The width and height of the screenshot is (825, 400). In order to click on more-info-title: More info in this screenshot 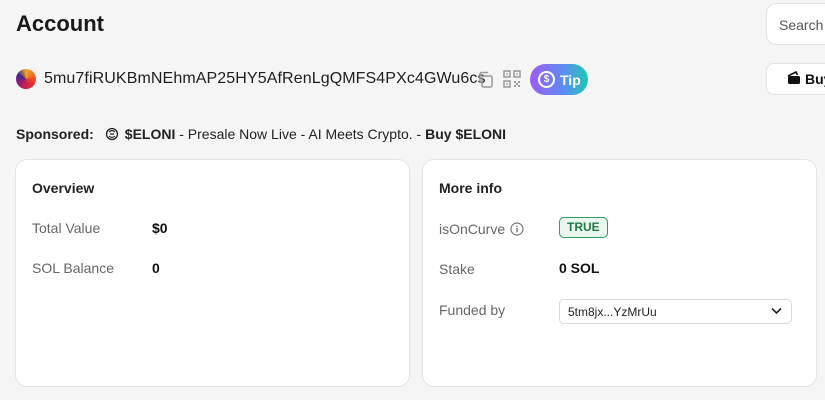, I will do `click(470, 188)`.